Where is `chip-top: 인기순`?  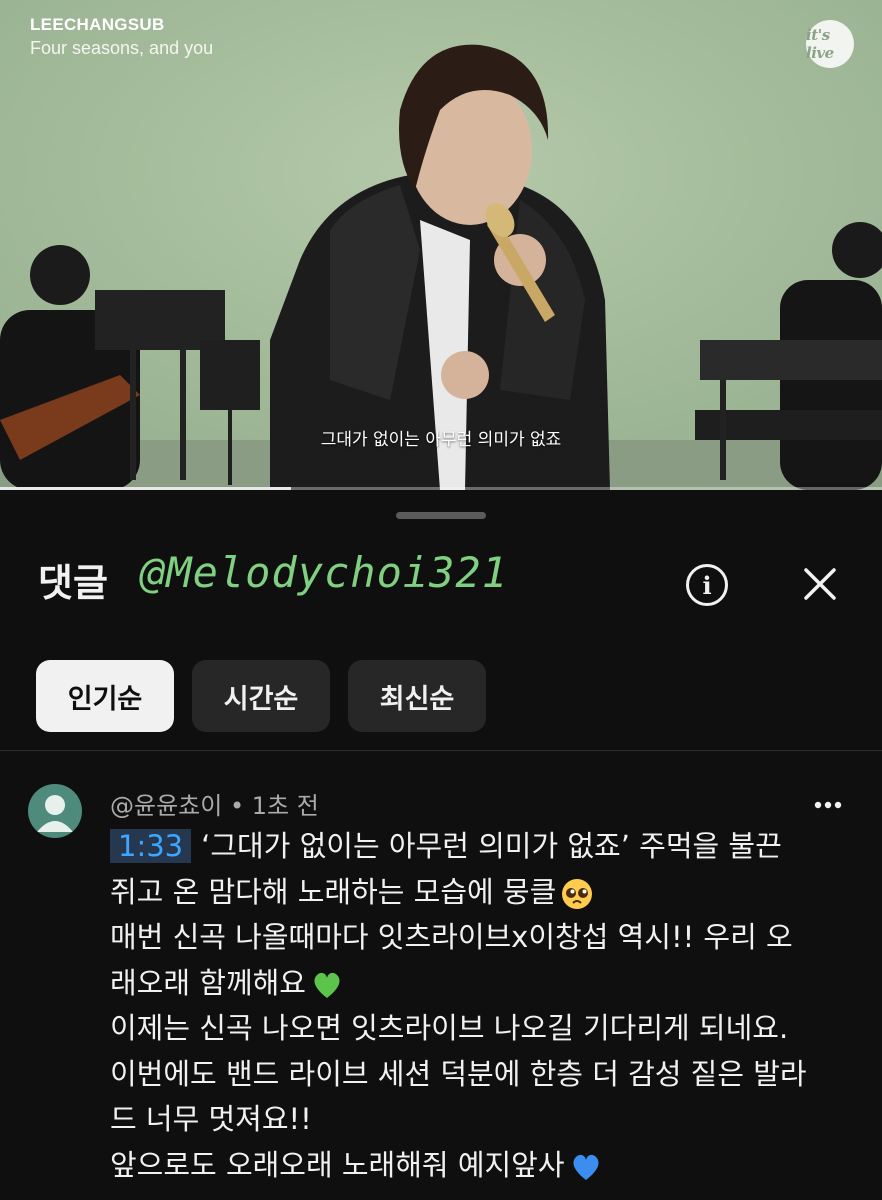
chip-top: 인기순 is located at coordinates (105, 696).